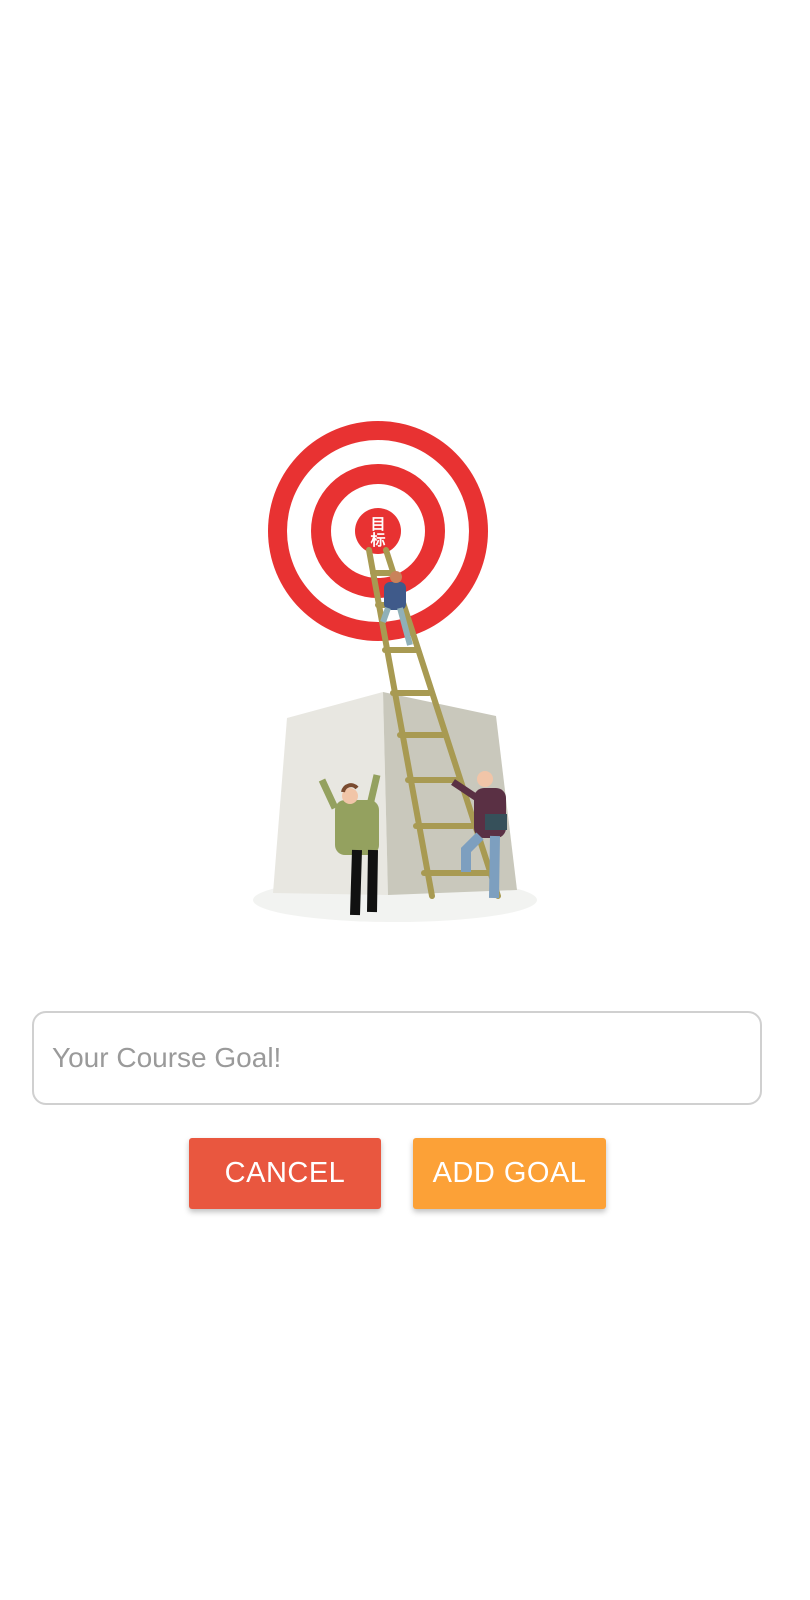 The width and height of the screenshot is (810, 1600). What do you see at coordinates (377, 540) in the screenshot?
I see `svg-text: 标` at bounding box center [377, 540].